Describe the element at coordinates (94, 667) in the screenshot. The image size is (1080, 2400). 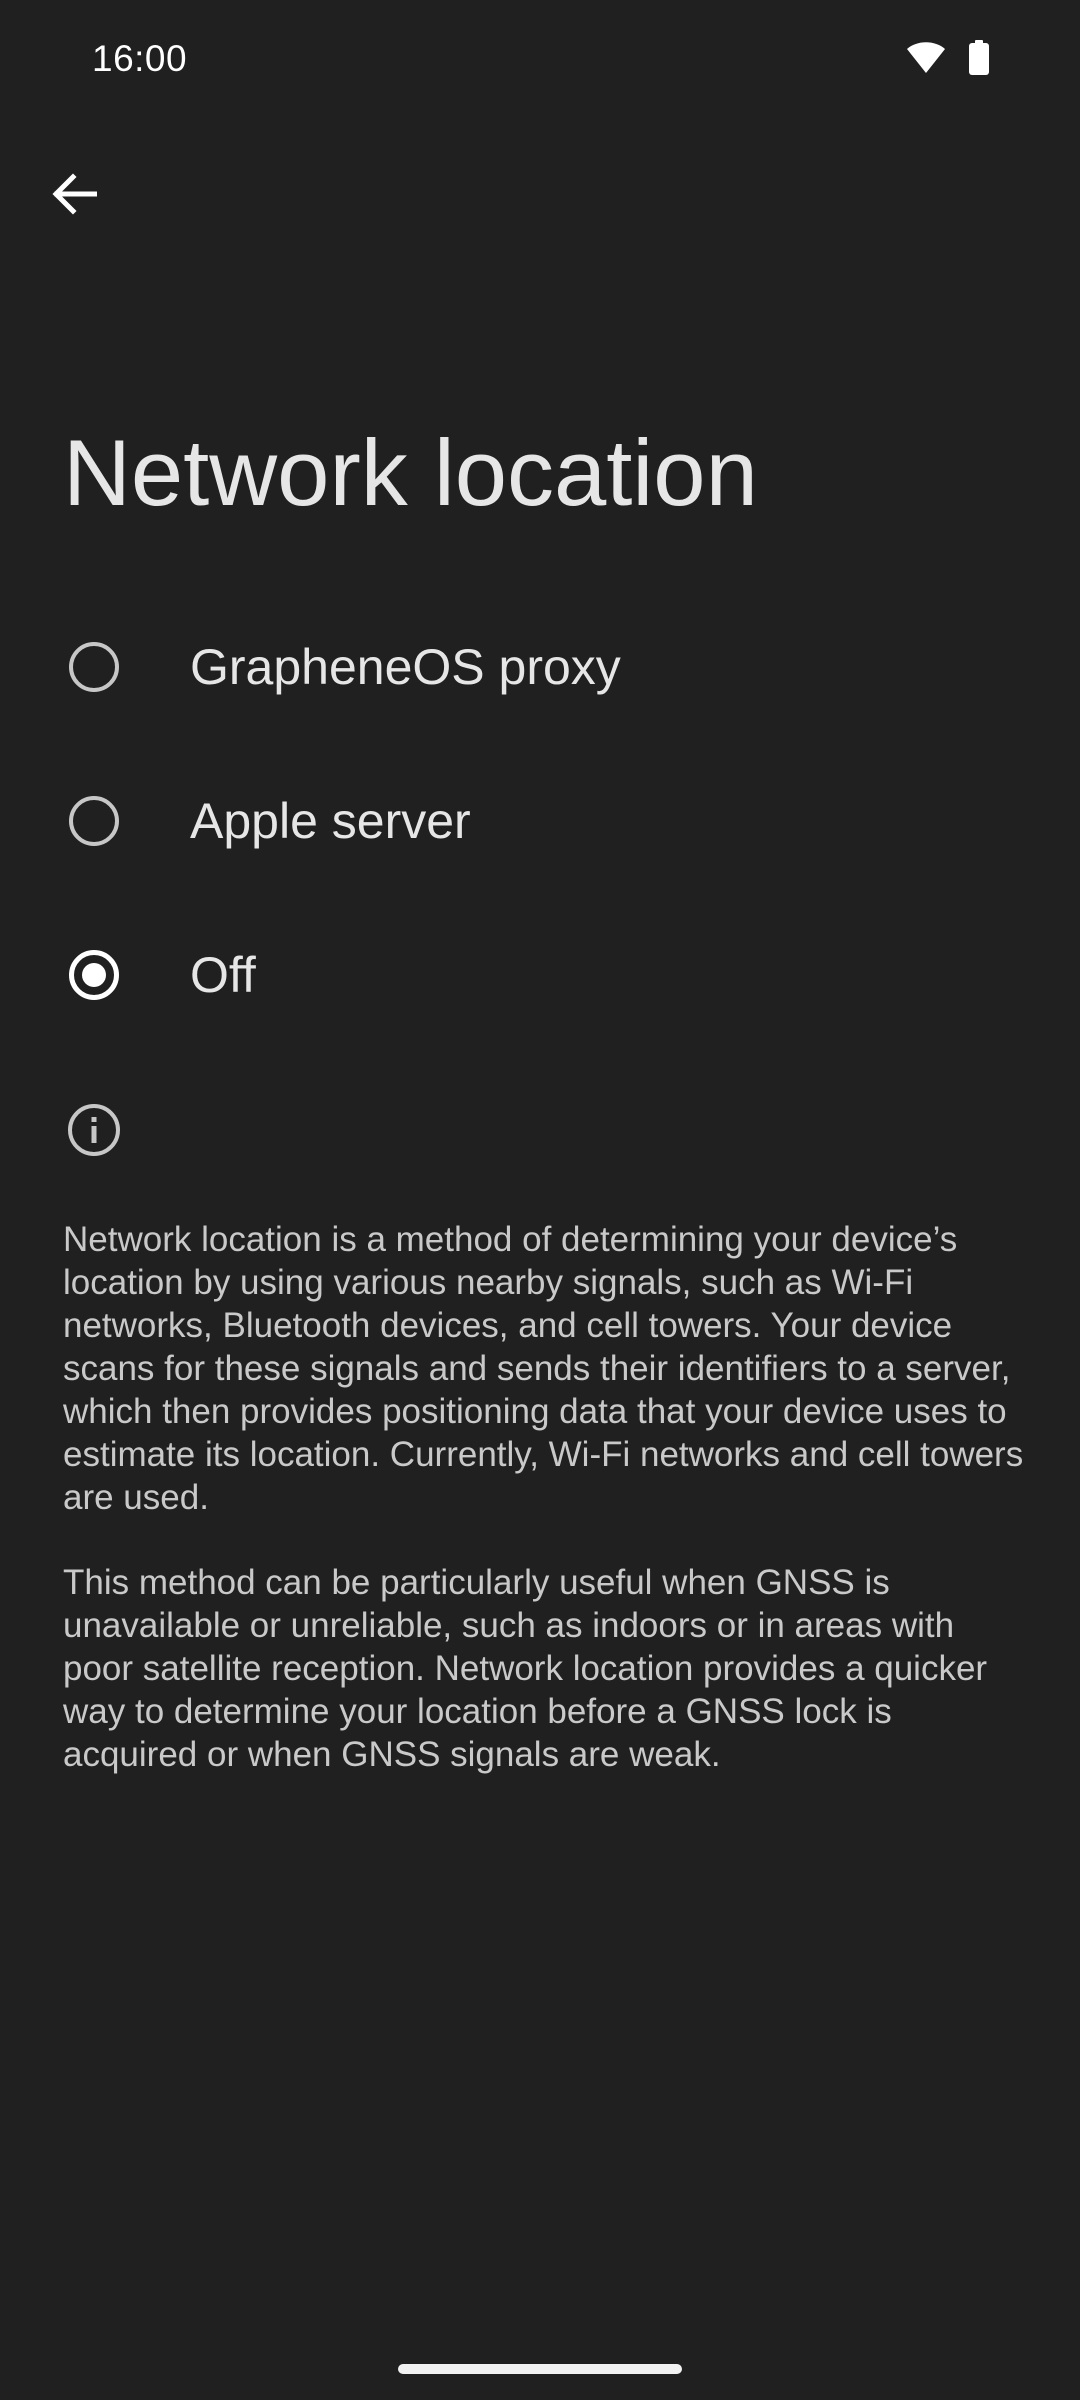
I see `radio-button-graphene-proxy` at that location.